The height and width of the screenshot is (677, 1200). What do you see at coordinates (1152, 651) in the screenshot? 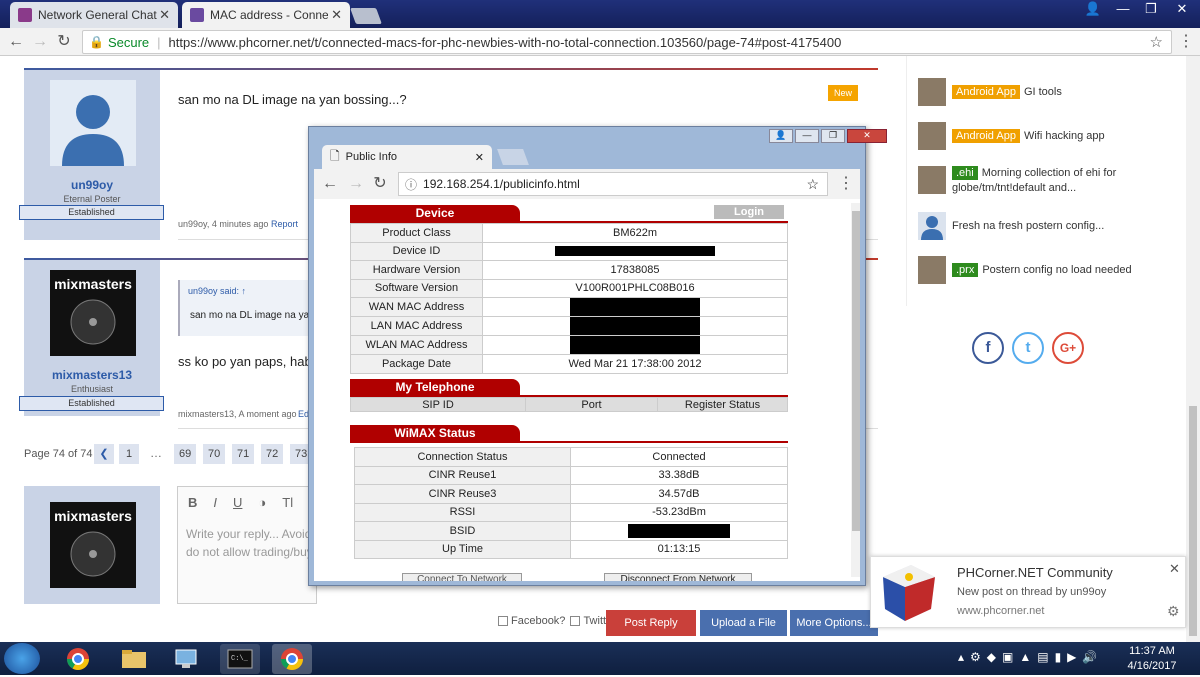
I see `clock-time: 11:37 AM` at bounding box center [1152, 651].